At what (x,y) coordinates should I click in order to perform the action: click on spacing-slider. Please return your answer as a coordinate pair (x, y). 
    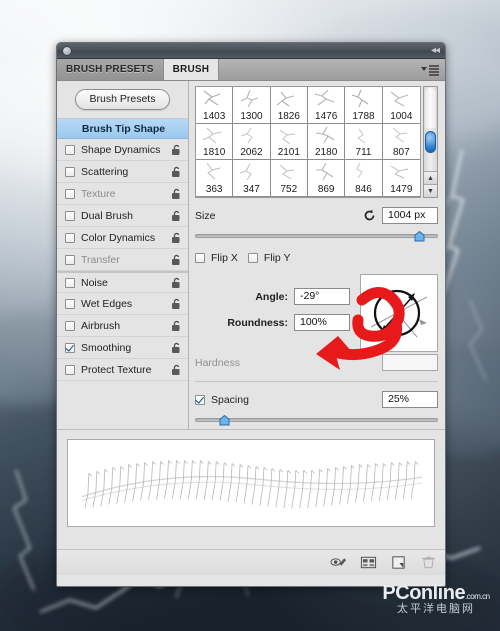
    Looking at the image, I should click on (316, 420).